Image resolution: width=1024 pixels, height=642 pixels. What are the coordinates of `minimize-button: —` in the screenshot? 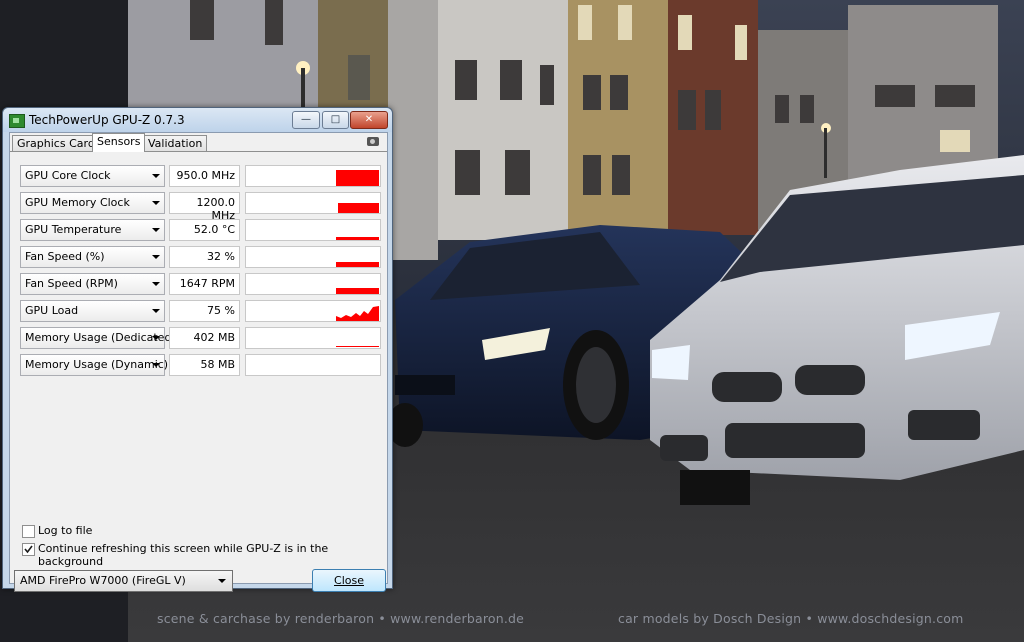 It's located at (306, 120).